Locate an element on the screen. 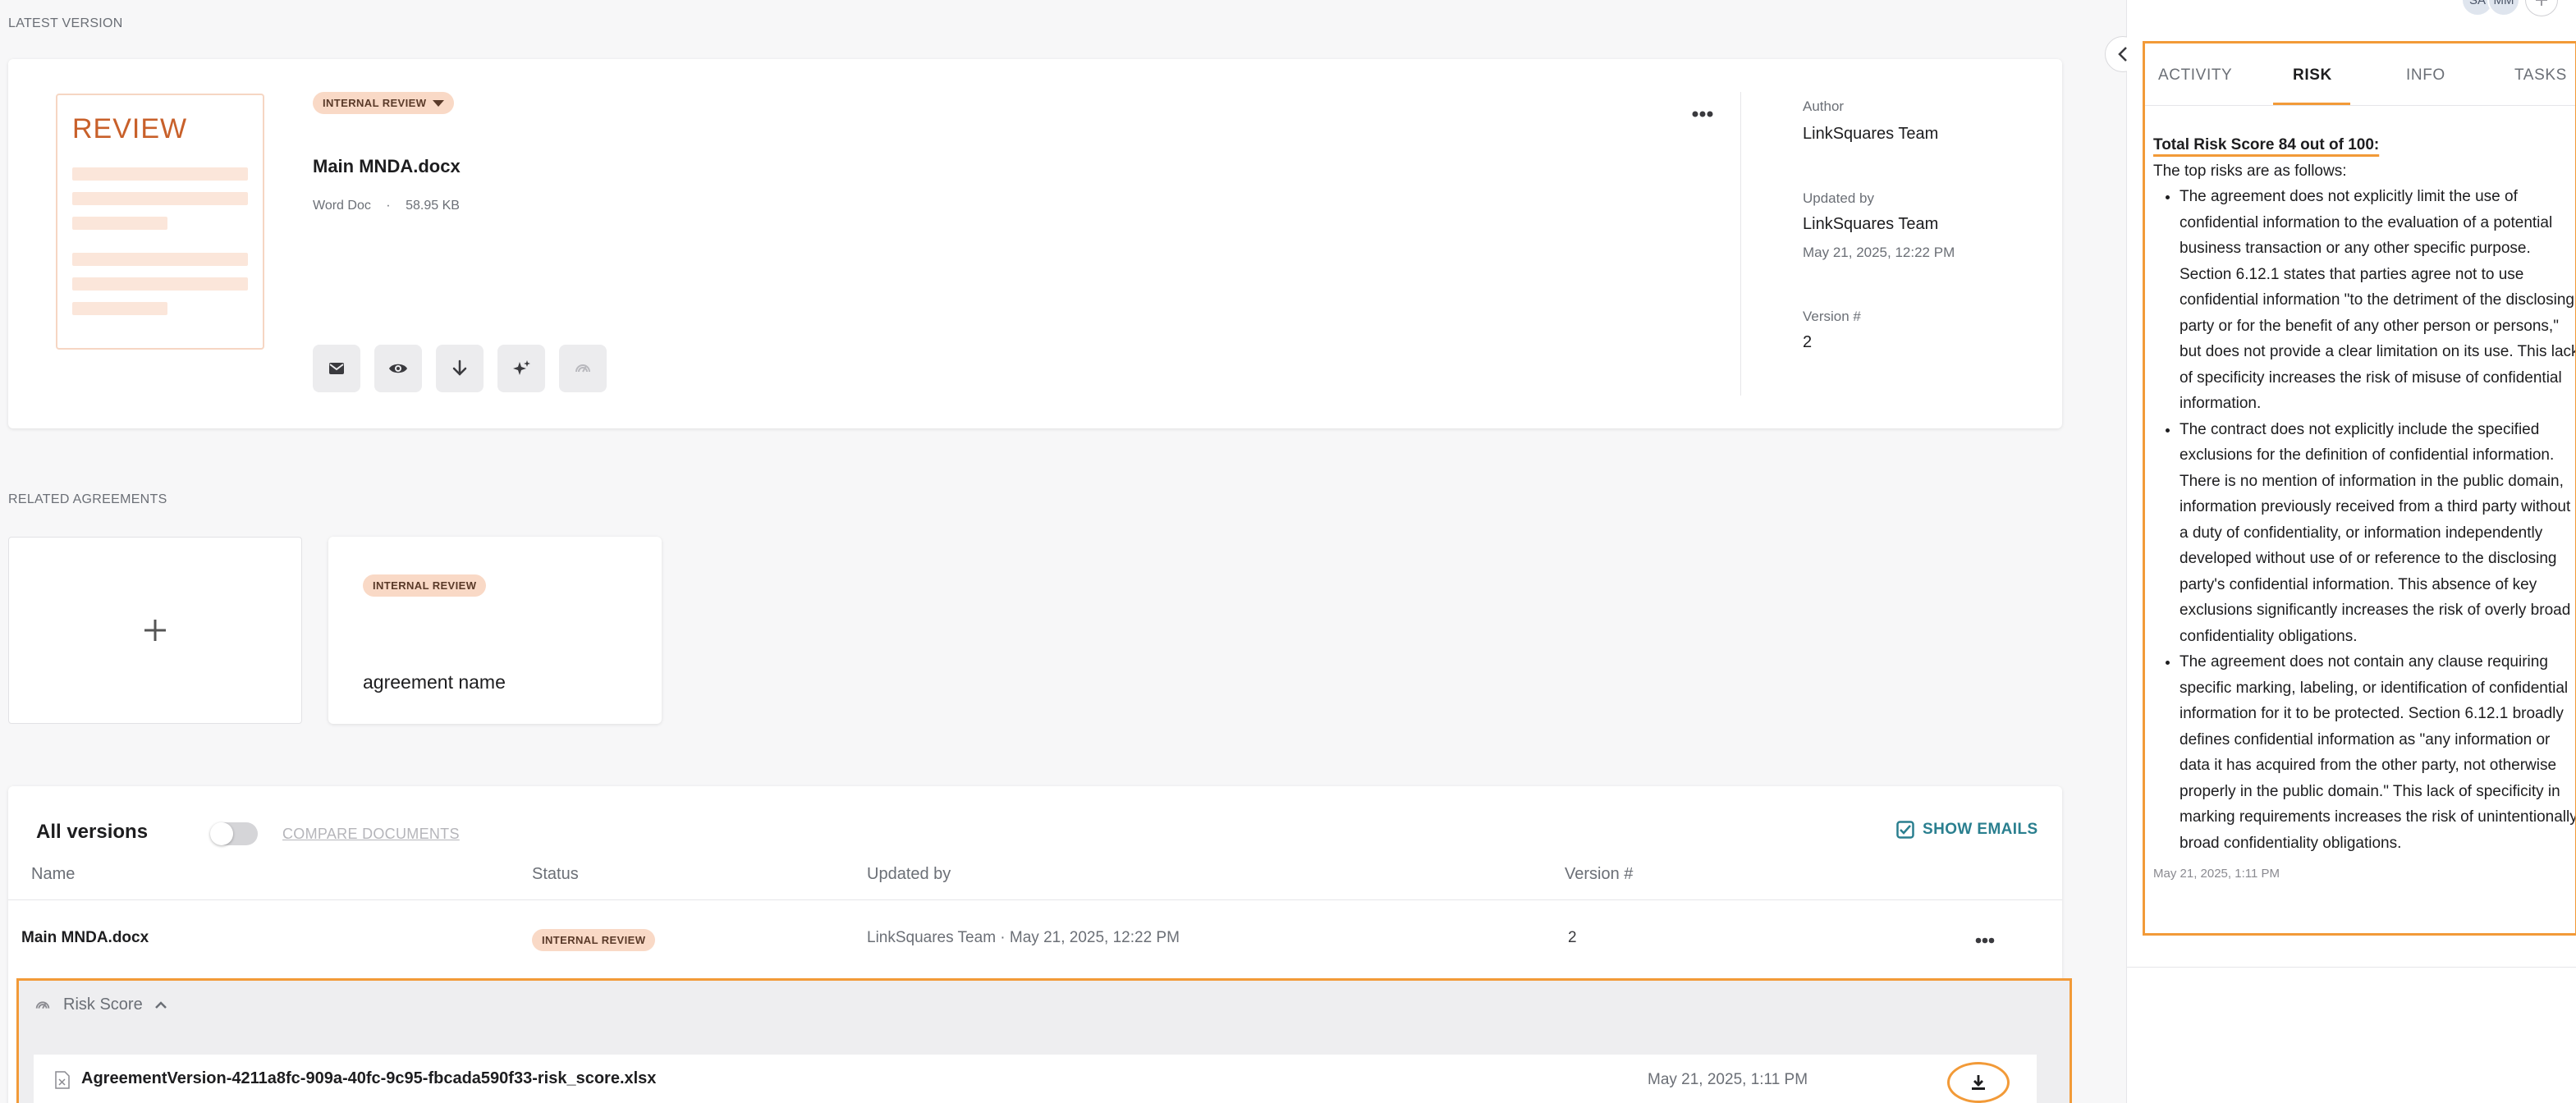 The height and width of the screenshot is (1103, 2576). ai-assist-button is located at coordinates (521, 368).